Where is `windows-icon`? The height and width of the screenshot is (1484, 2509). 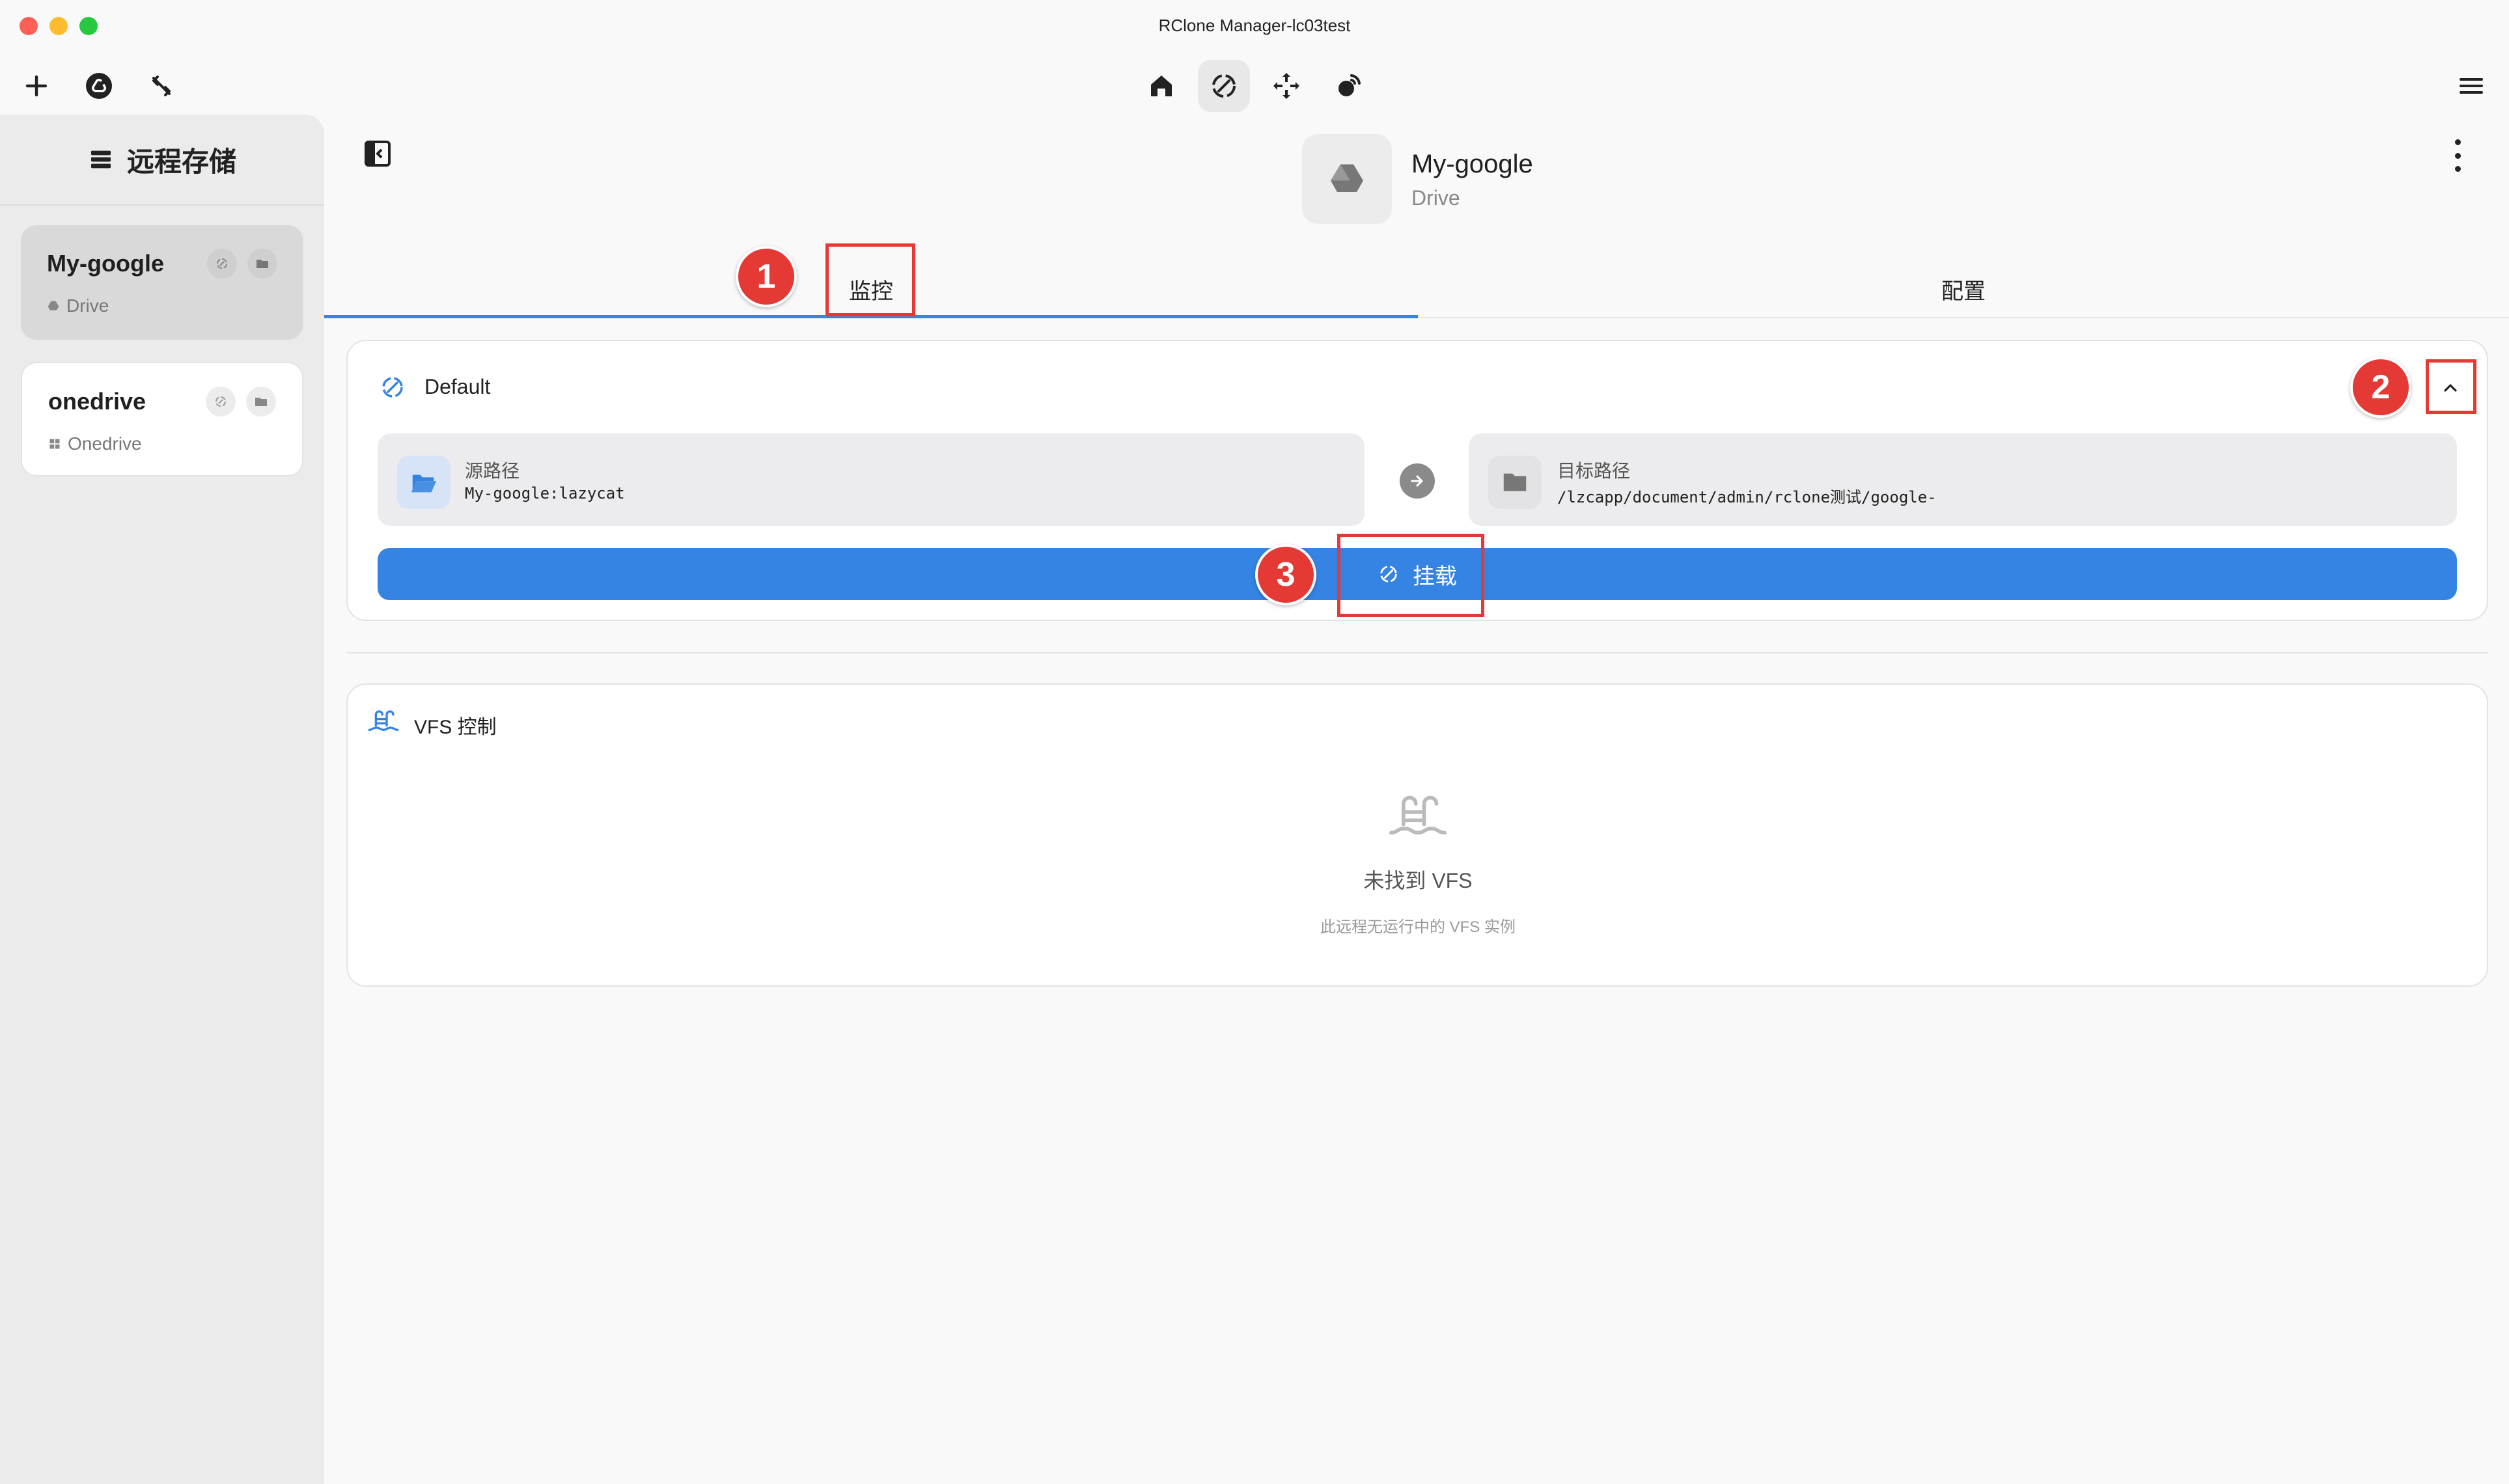 windows-icon is located at coordinates (54, 444).